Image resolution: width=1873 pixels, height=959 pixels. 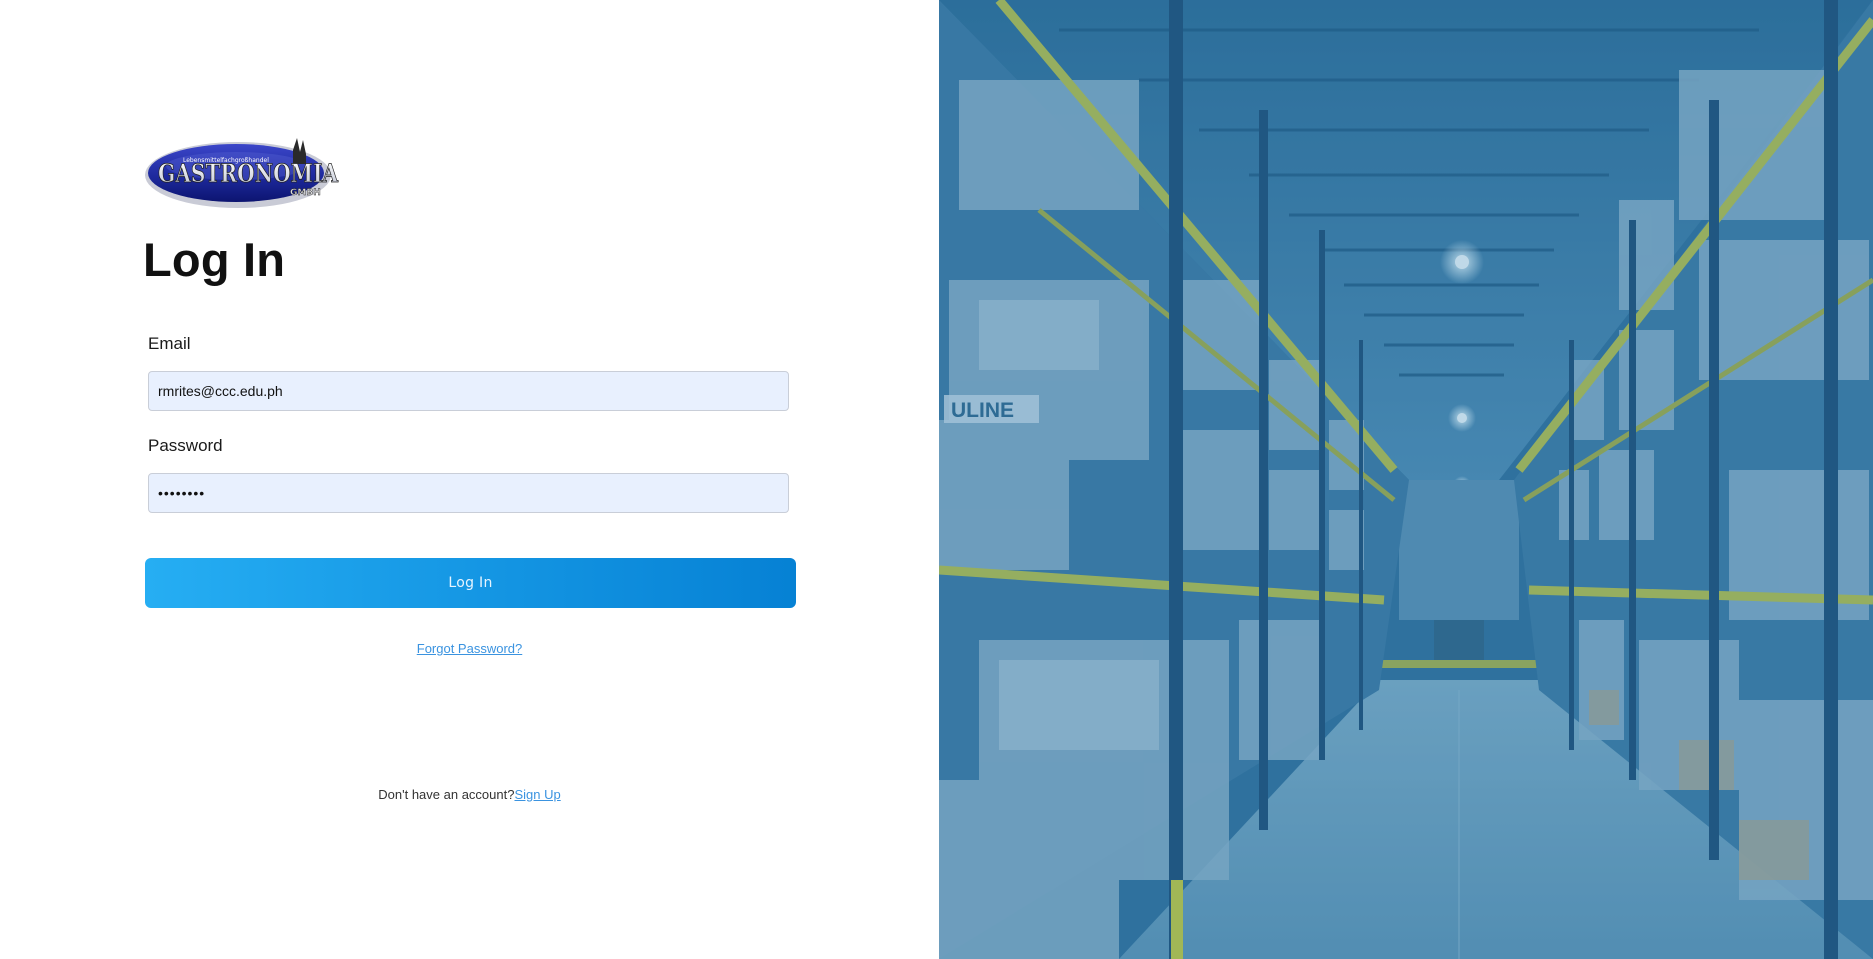 What do you see at coordinates (185, 445) in the screenshot?
I see `password-label: Password` at bounding box center [185, 445].